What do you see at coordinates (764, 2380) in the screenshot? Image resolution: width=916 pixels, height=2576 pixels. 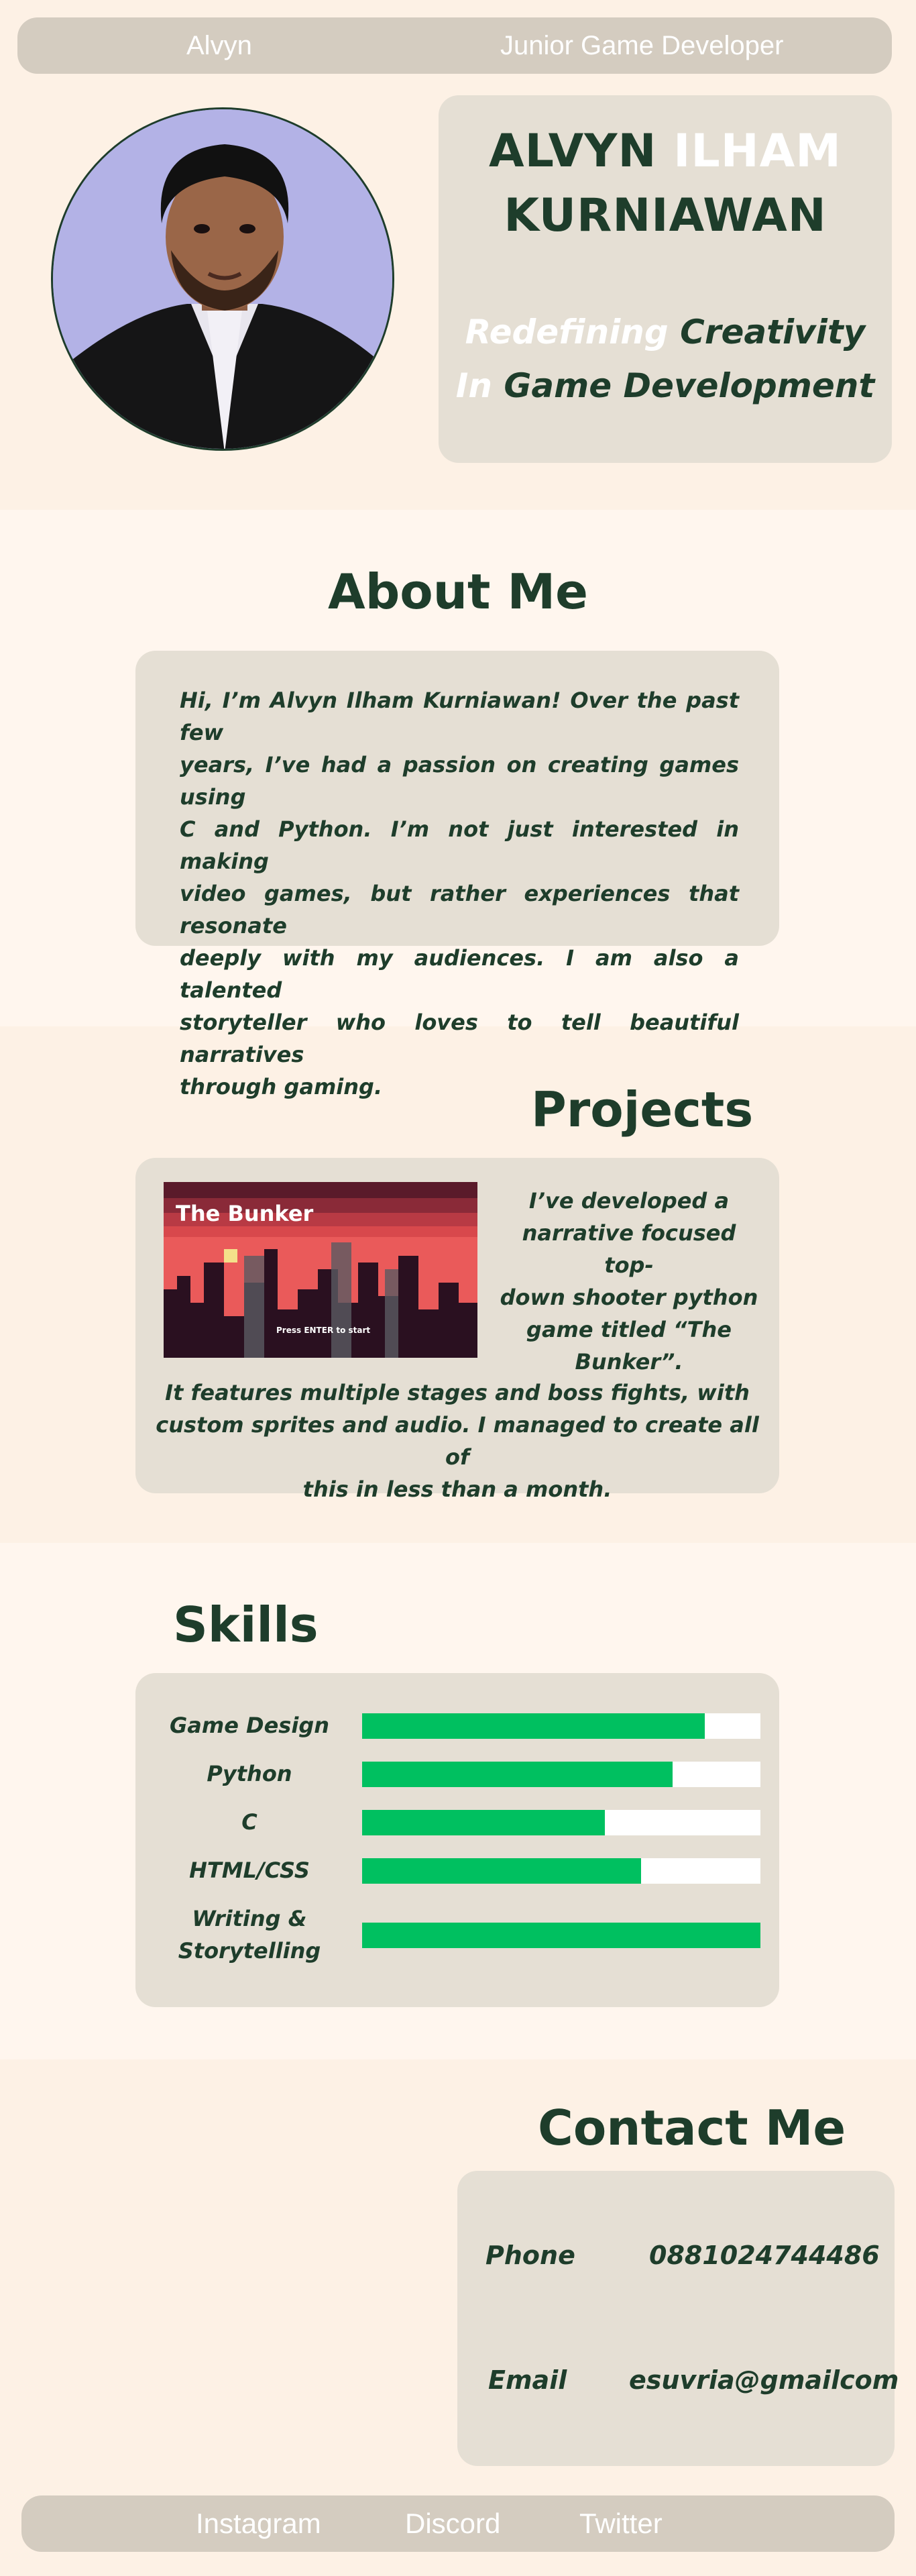 I see `email-value: esuvria@gmailcom` at bounding box center [764, 2380].